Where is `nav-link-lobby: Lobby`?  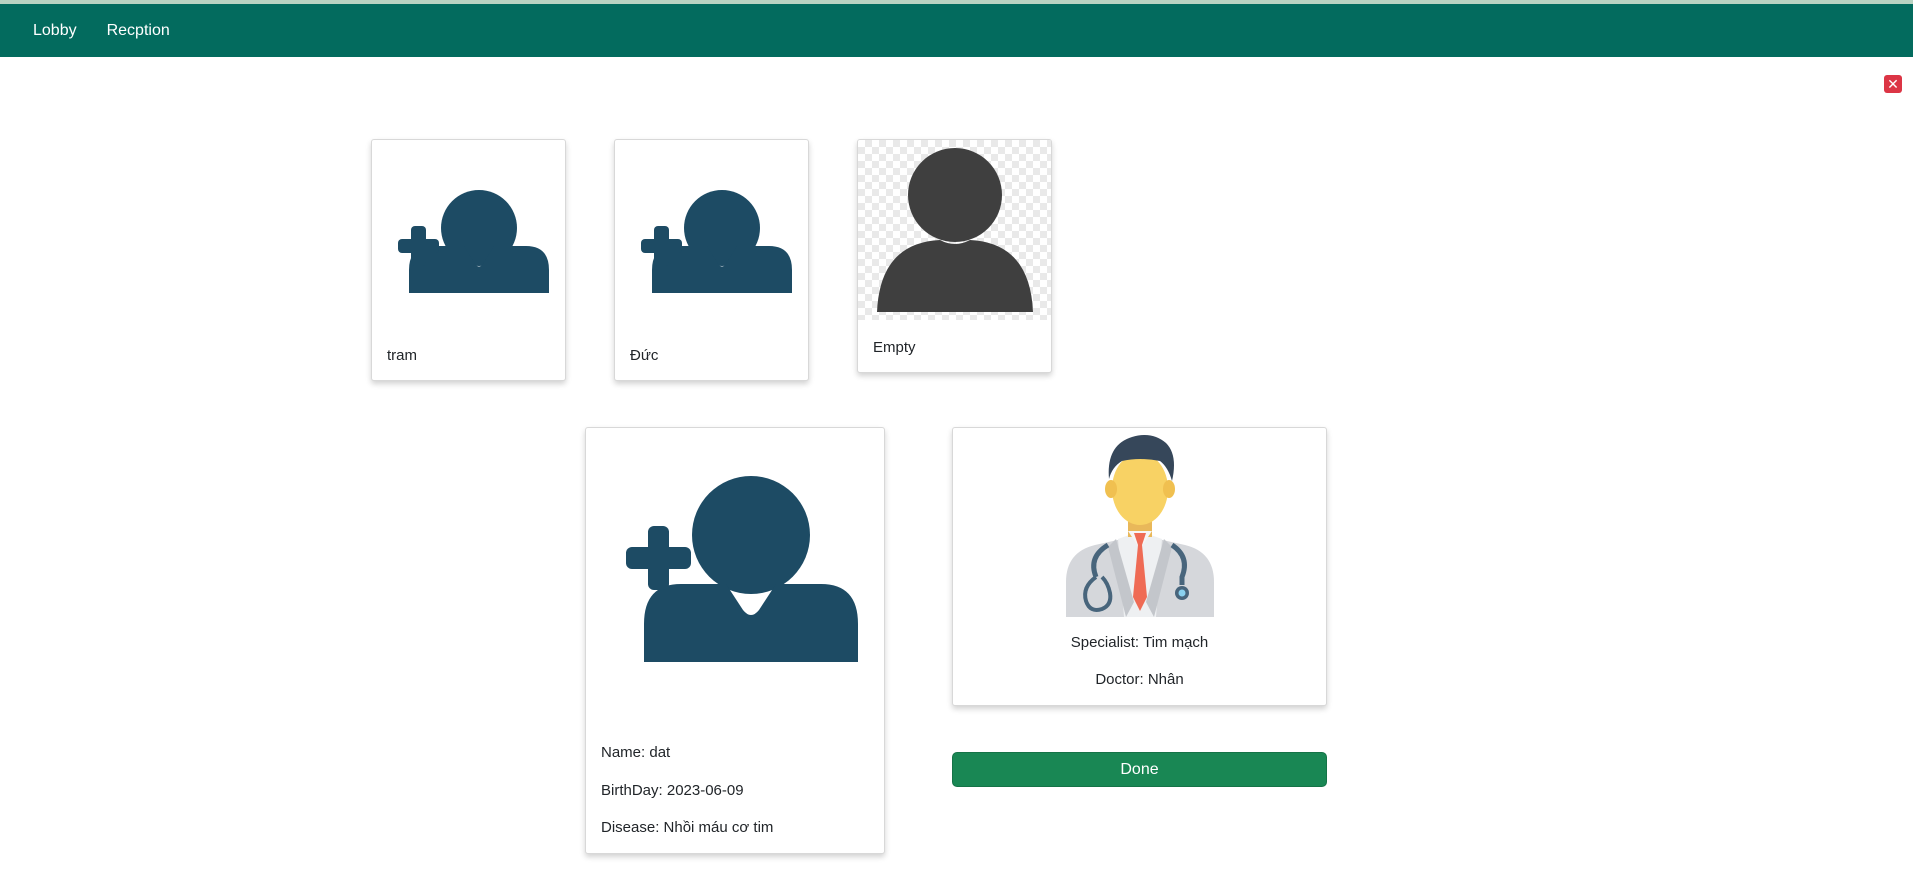 nav-link-lobby: Lobby is located at coordinates (55, 31).